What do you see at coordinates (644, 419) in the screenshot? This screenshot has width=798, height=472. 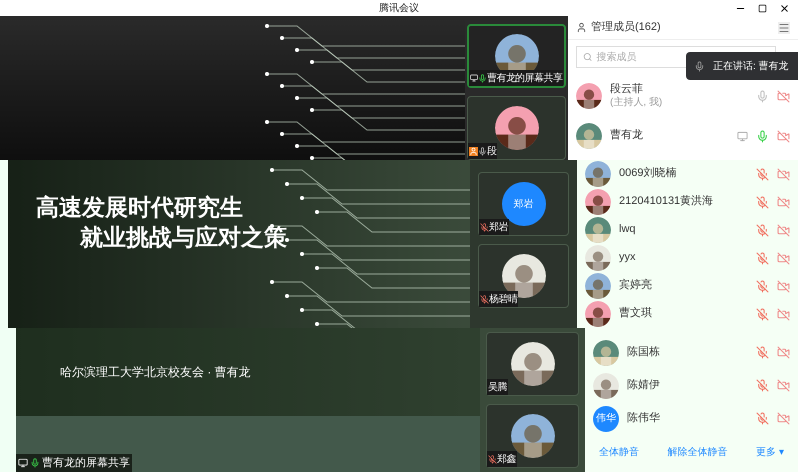 I see `member-name: 陈伟华` at bounding box center [644, 419].